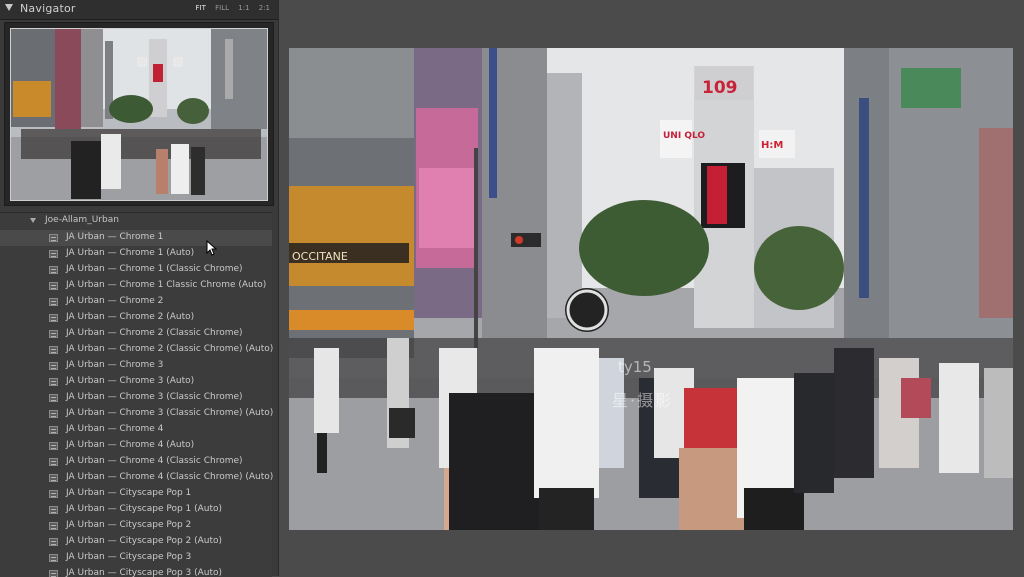  I want to click on zoom-fill: FILL, so click(222, 8).